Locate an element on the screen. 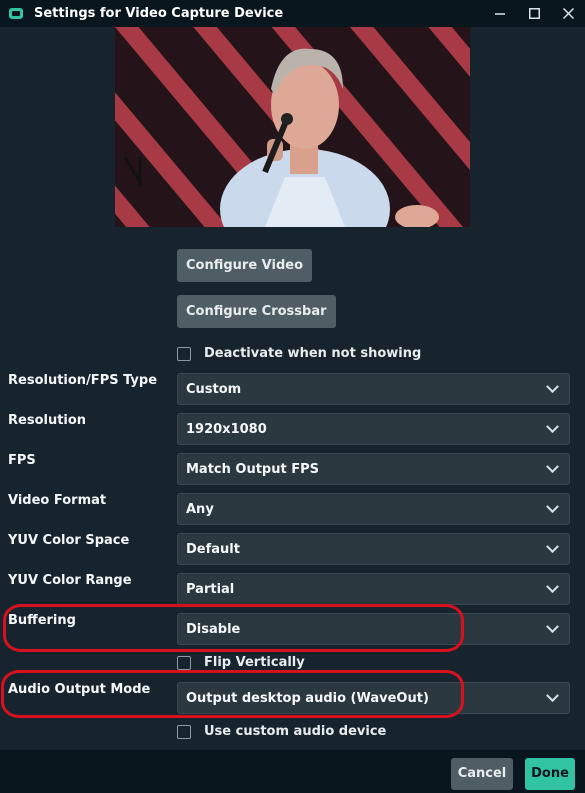  title-bar: Settings for Video Capture Device is located at coordinates (292, 13).